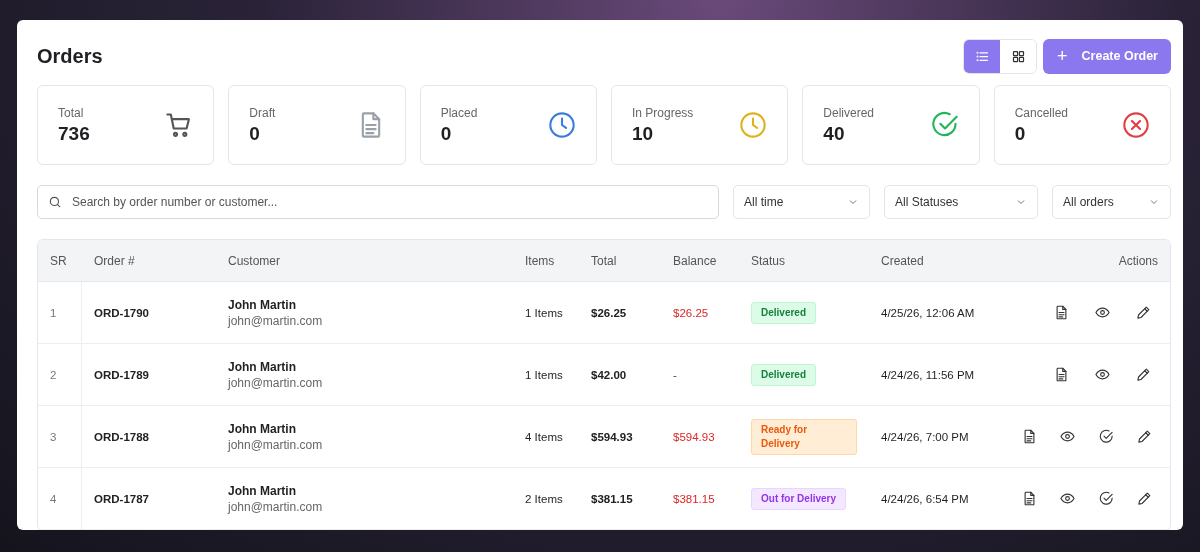 This screenshot has height=552, width=1200. What do you see at coordinates (961, 202) in the screenshot?
I see `filter-dropdown: All Statuses` at bounding box center [961, 202].